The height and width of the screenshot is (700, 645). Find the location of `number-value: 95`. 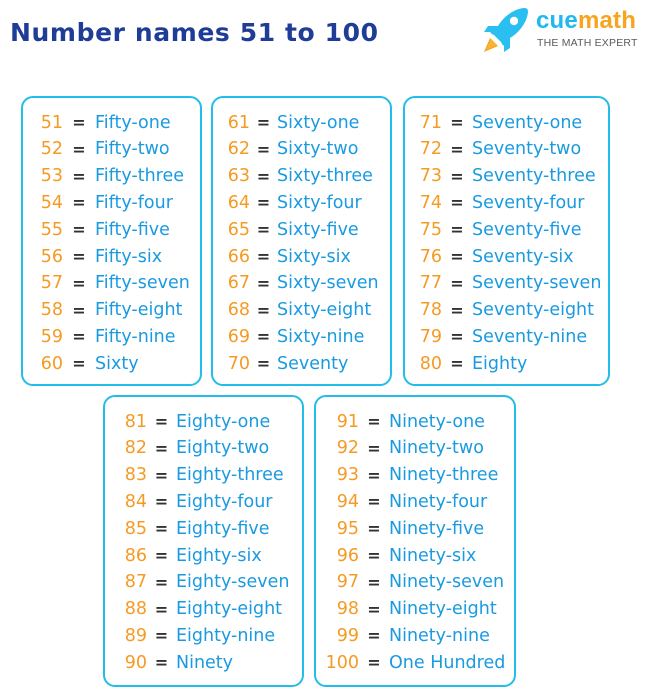

number-value: 95 is located at coordinates (347, 528).